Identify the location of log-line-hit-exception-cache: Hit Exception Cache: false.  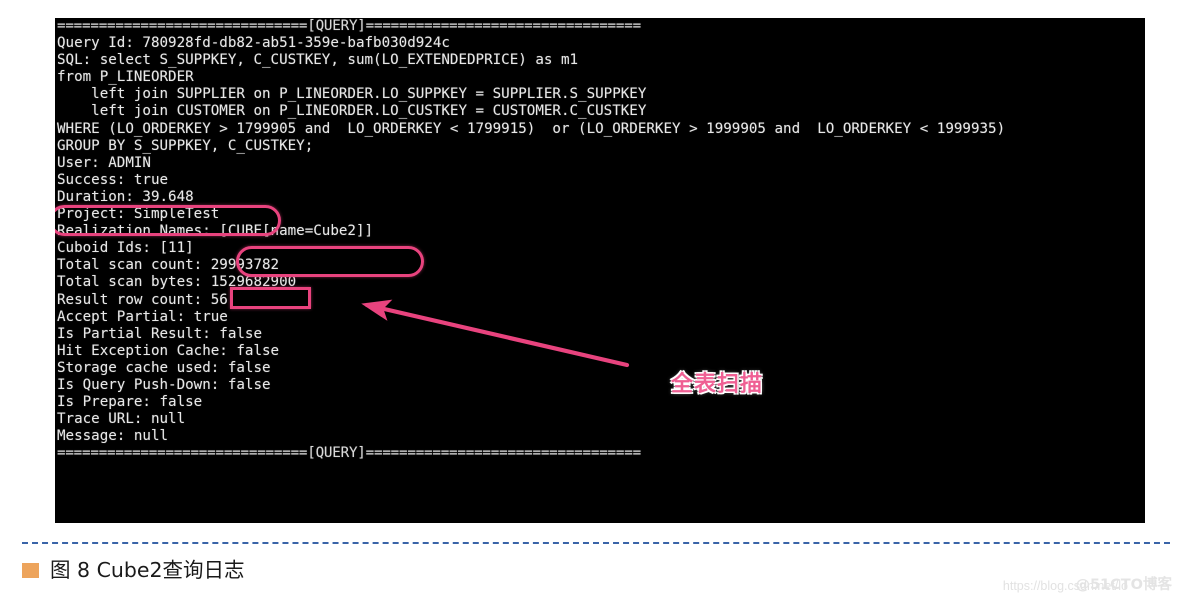
(168, 350).